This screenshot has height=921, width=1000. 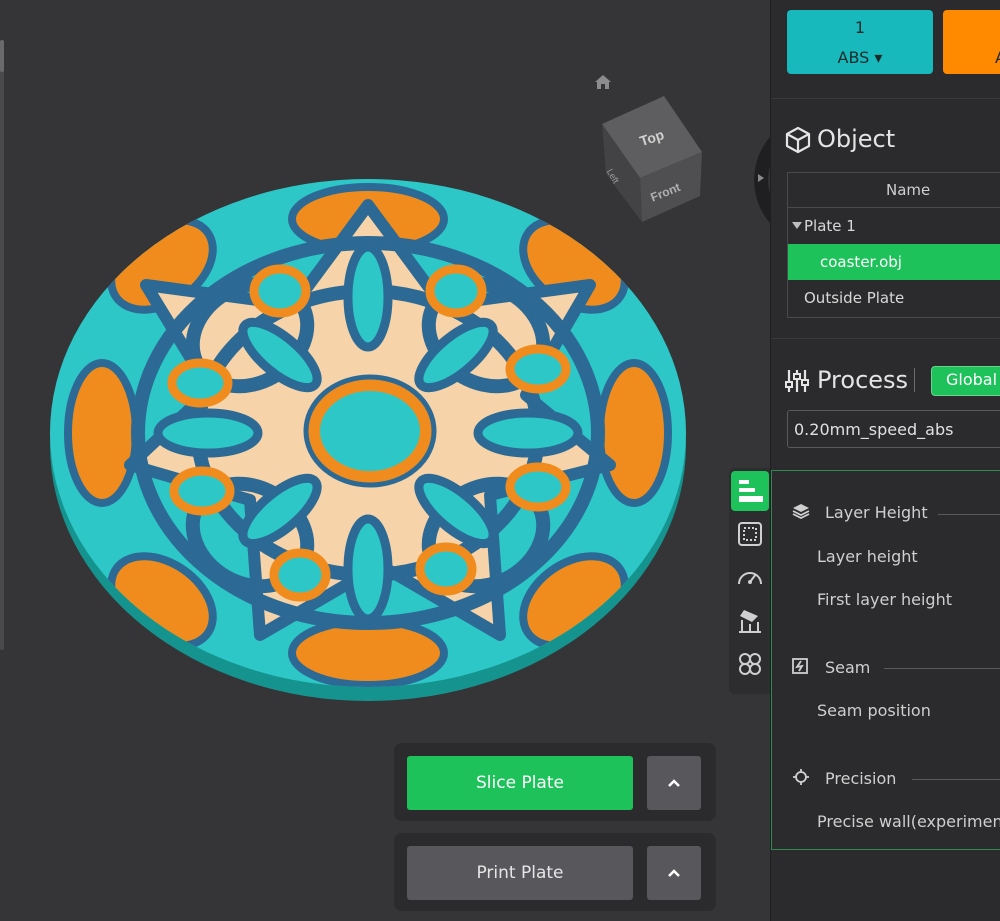 What do you see at coordinates (856, 139) in the screenshot?
I see `object-section-title: Object` at bounding box center [856, 139].